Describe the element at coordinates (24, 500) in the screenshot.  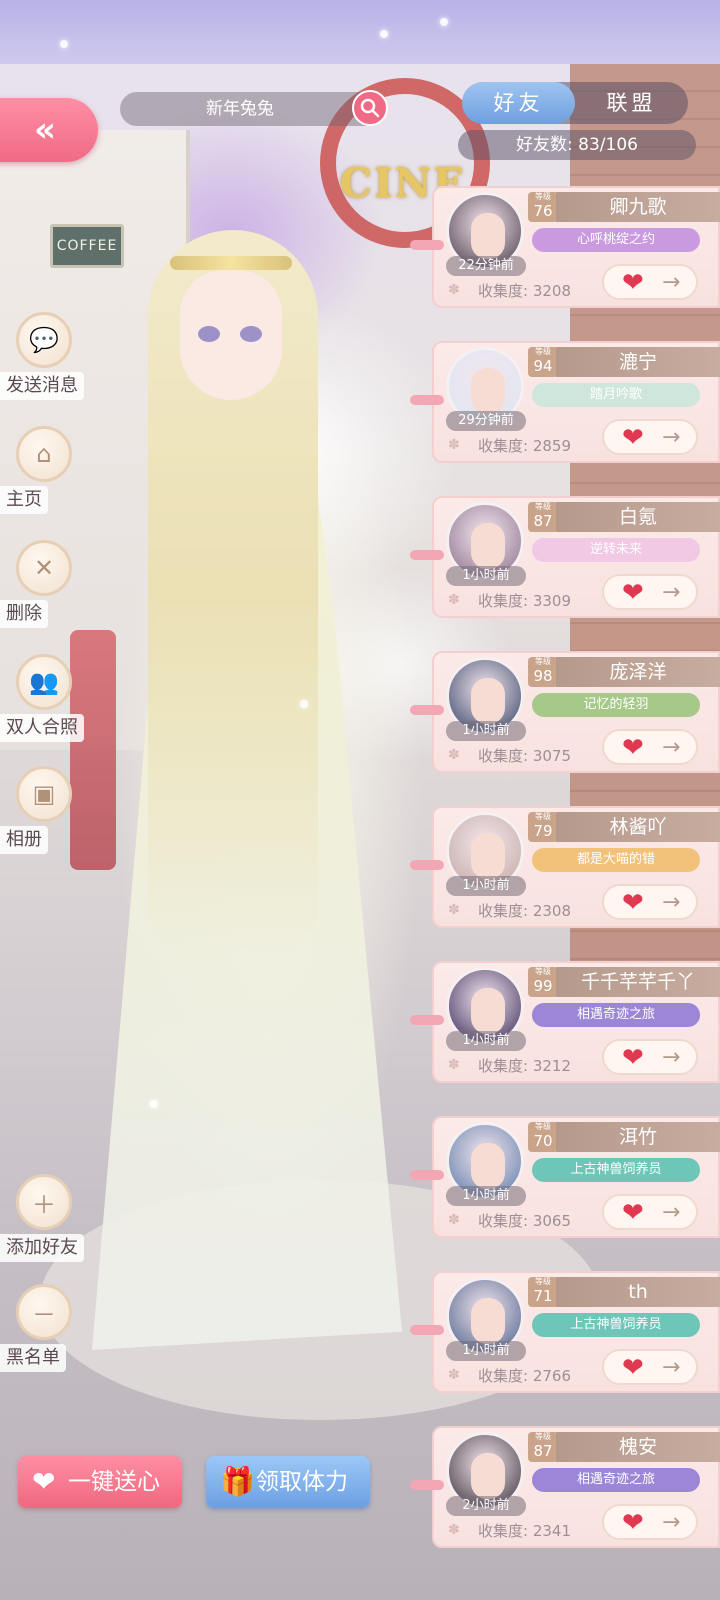
I see `side-action-label: 主页` at that location.